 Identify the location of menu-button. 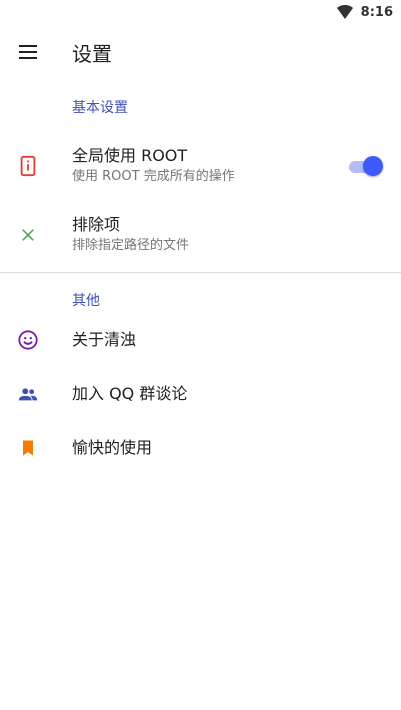
(28, 52).